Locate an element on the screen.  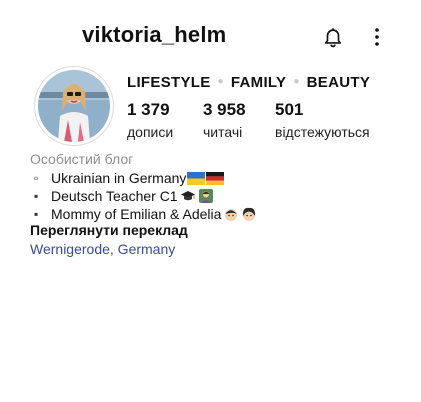
bio-line-text: Mommy of Emilian & Adelia is located at coordinates (136, 214).